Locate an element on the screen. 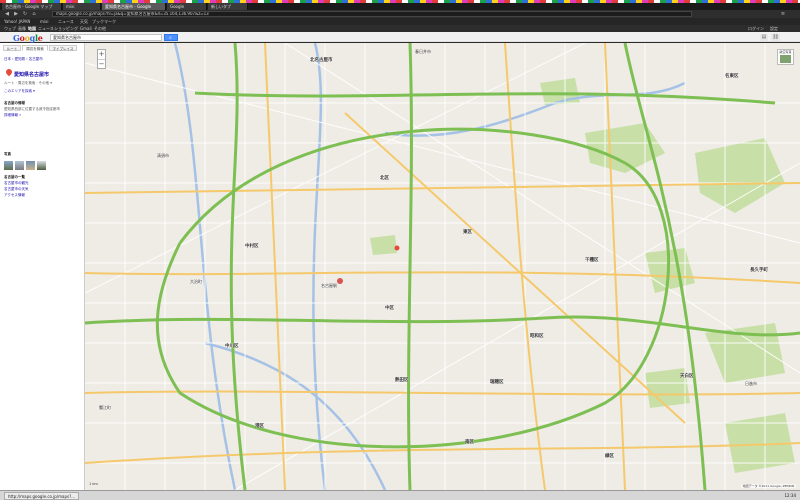  map-type-control: 航空写真 is located at coordinates (785, 57).